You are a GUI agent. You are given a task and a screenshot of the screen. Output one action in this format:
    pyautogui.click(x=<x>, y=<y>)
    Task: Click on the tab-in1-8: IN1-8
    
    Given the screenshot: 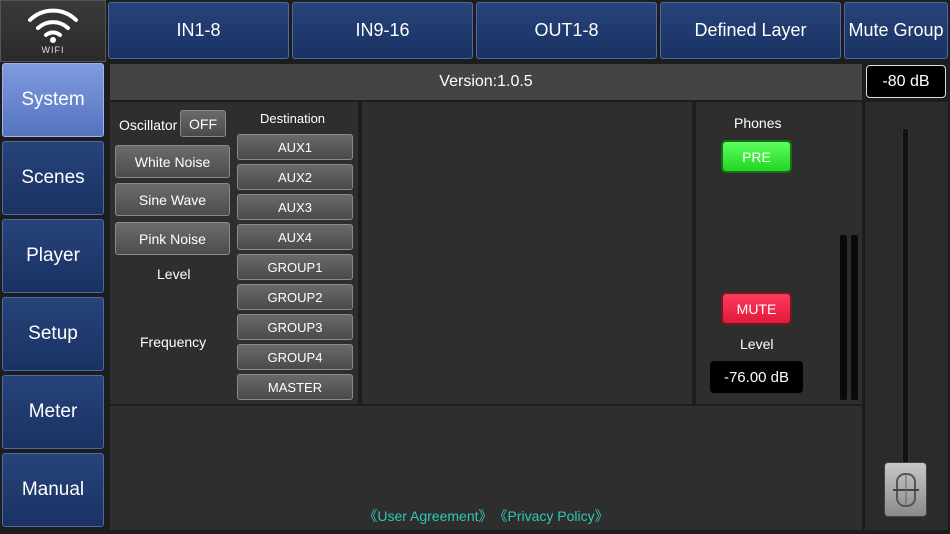 What is the action you would take?
    pyautogui.click(x=198, y=30)
    